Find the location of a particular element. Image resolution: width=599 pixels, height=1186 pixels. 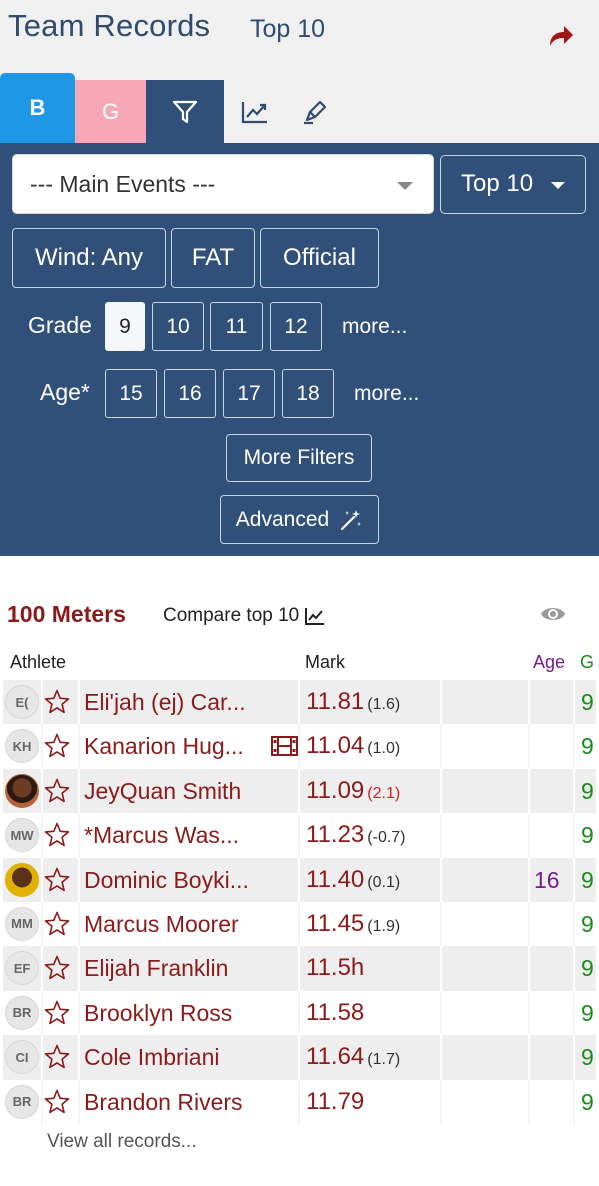

age-chip-15: 15 is located at coordinates (131, 393).